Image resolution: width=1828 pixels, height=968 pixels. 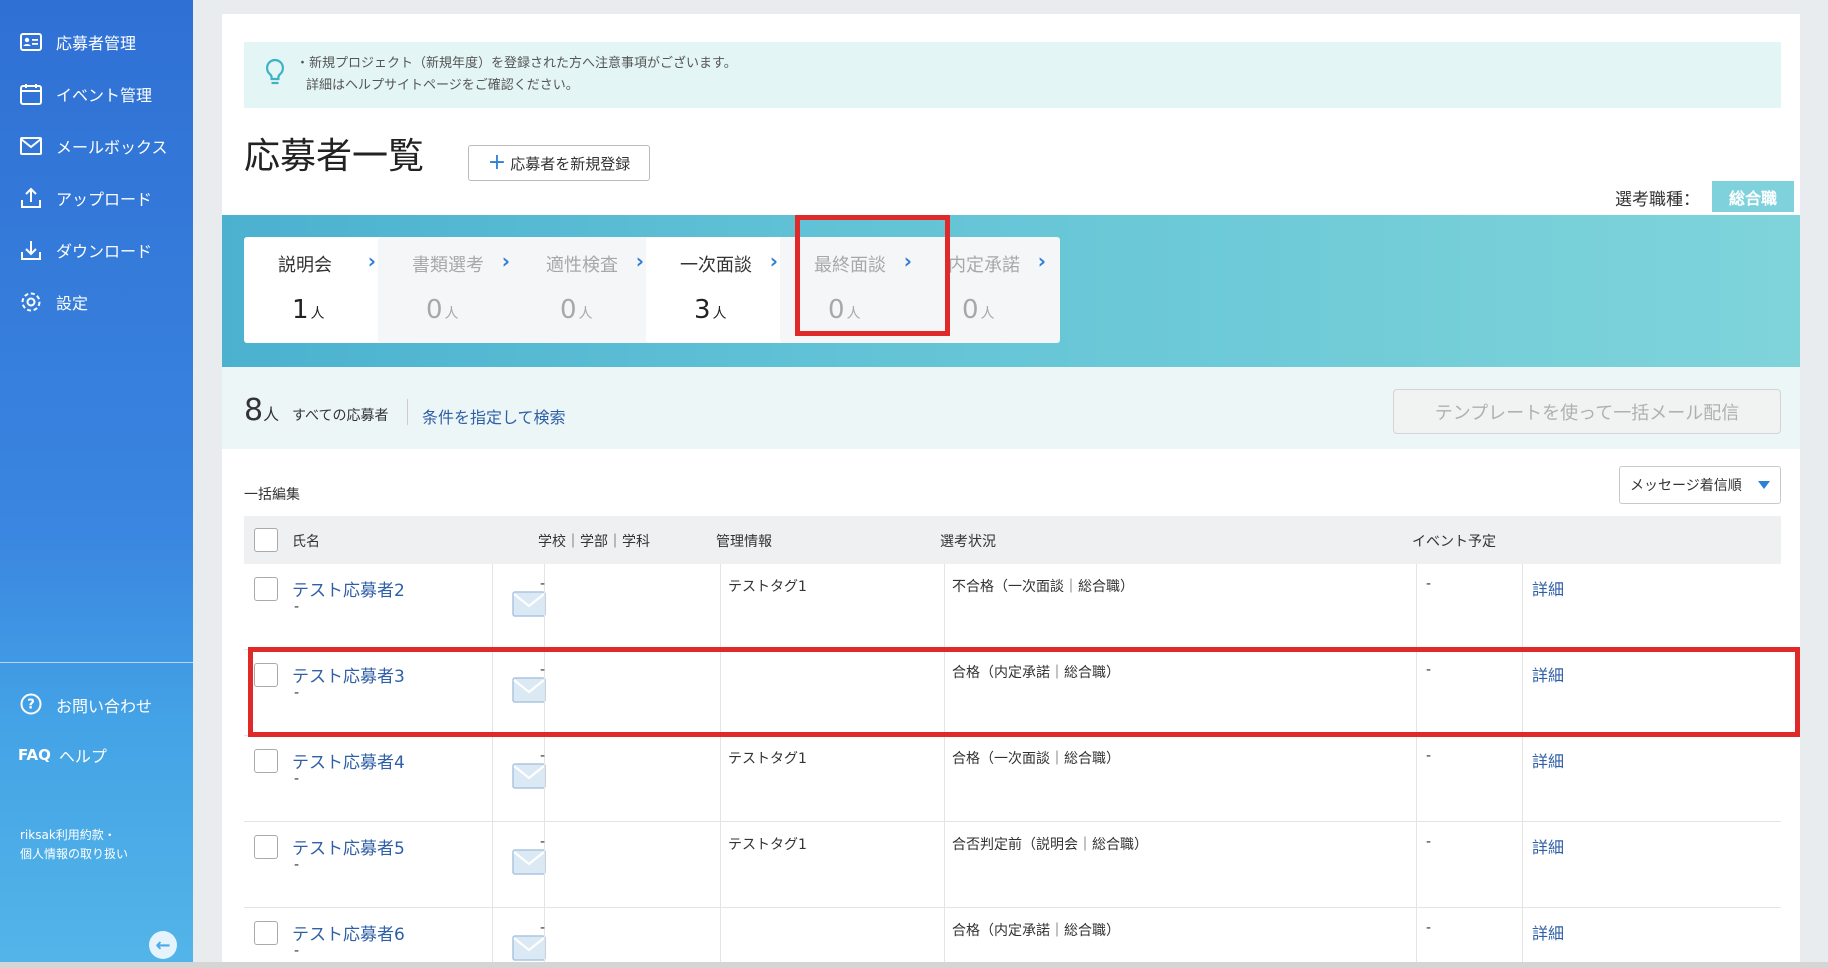 What do you see at coordinates (31, 302) in the screenshot?
I see `gear-icon` at bounding box center [31, 302].